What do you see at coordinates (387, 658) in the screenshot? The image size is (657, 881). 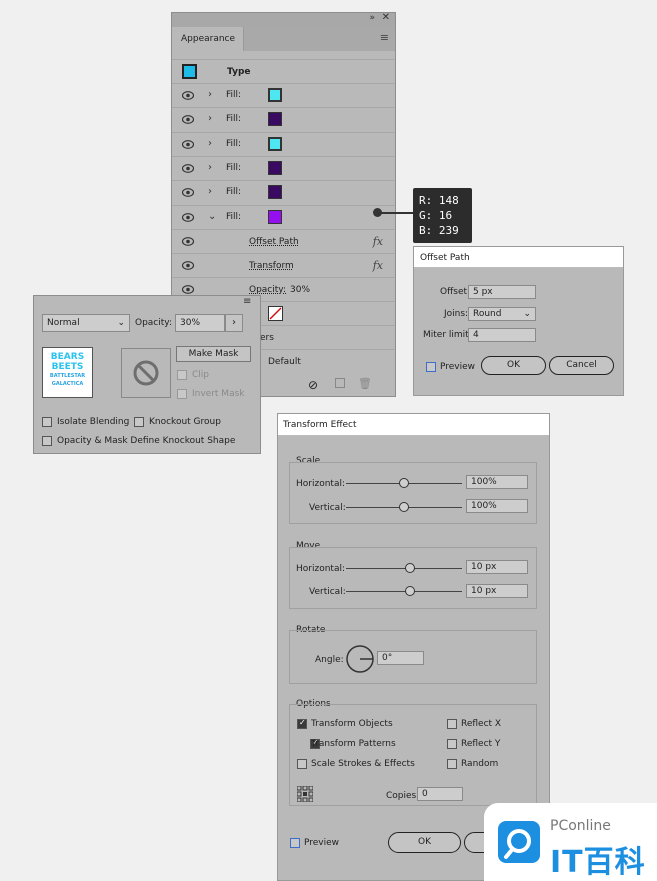 I see `angle-value: 0°` at bounding box center [387, 658].